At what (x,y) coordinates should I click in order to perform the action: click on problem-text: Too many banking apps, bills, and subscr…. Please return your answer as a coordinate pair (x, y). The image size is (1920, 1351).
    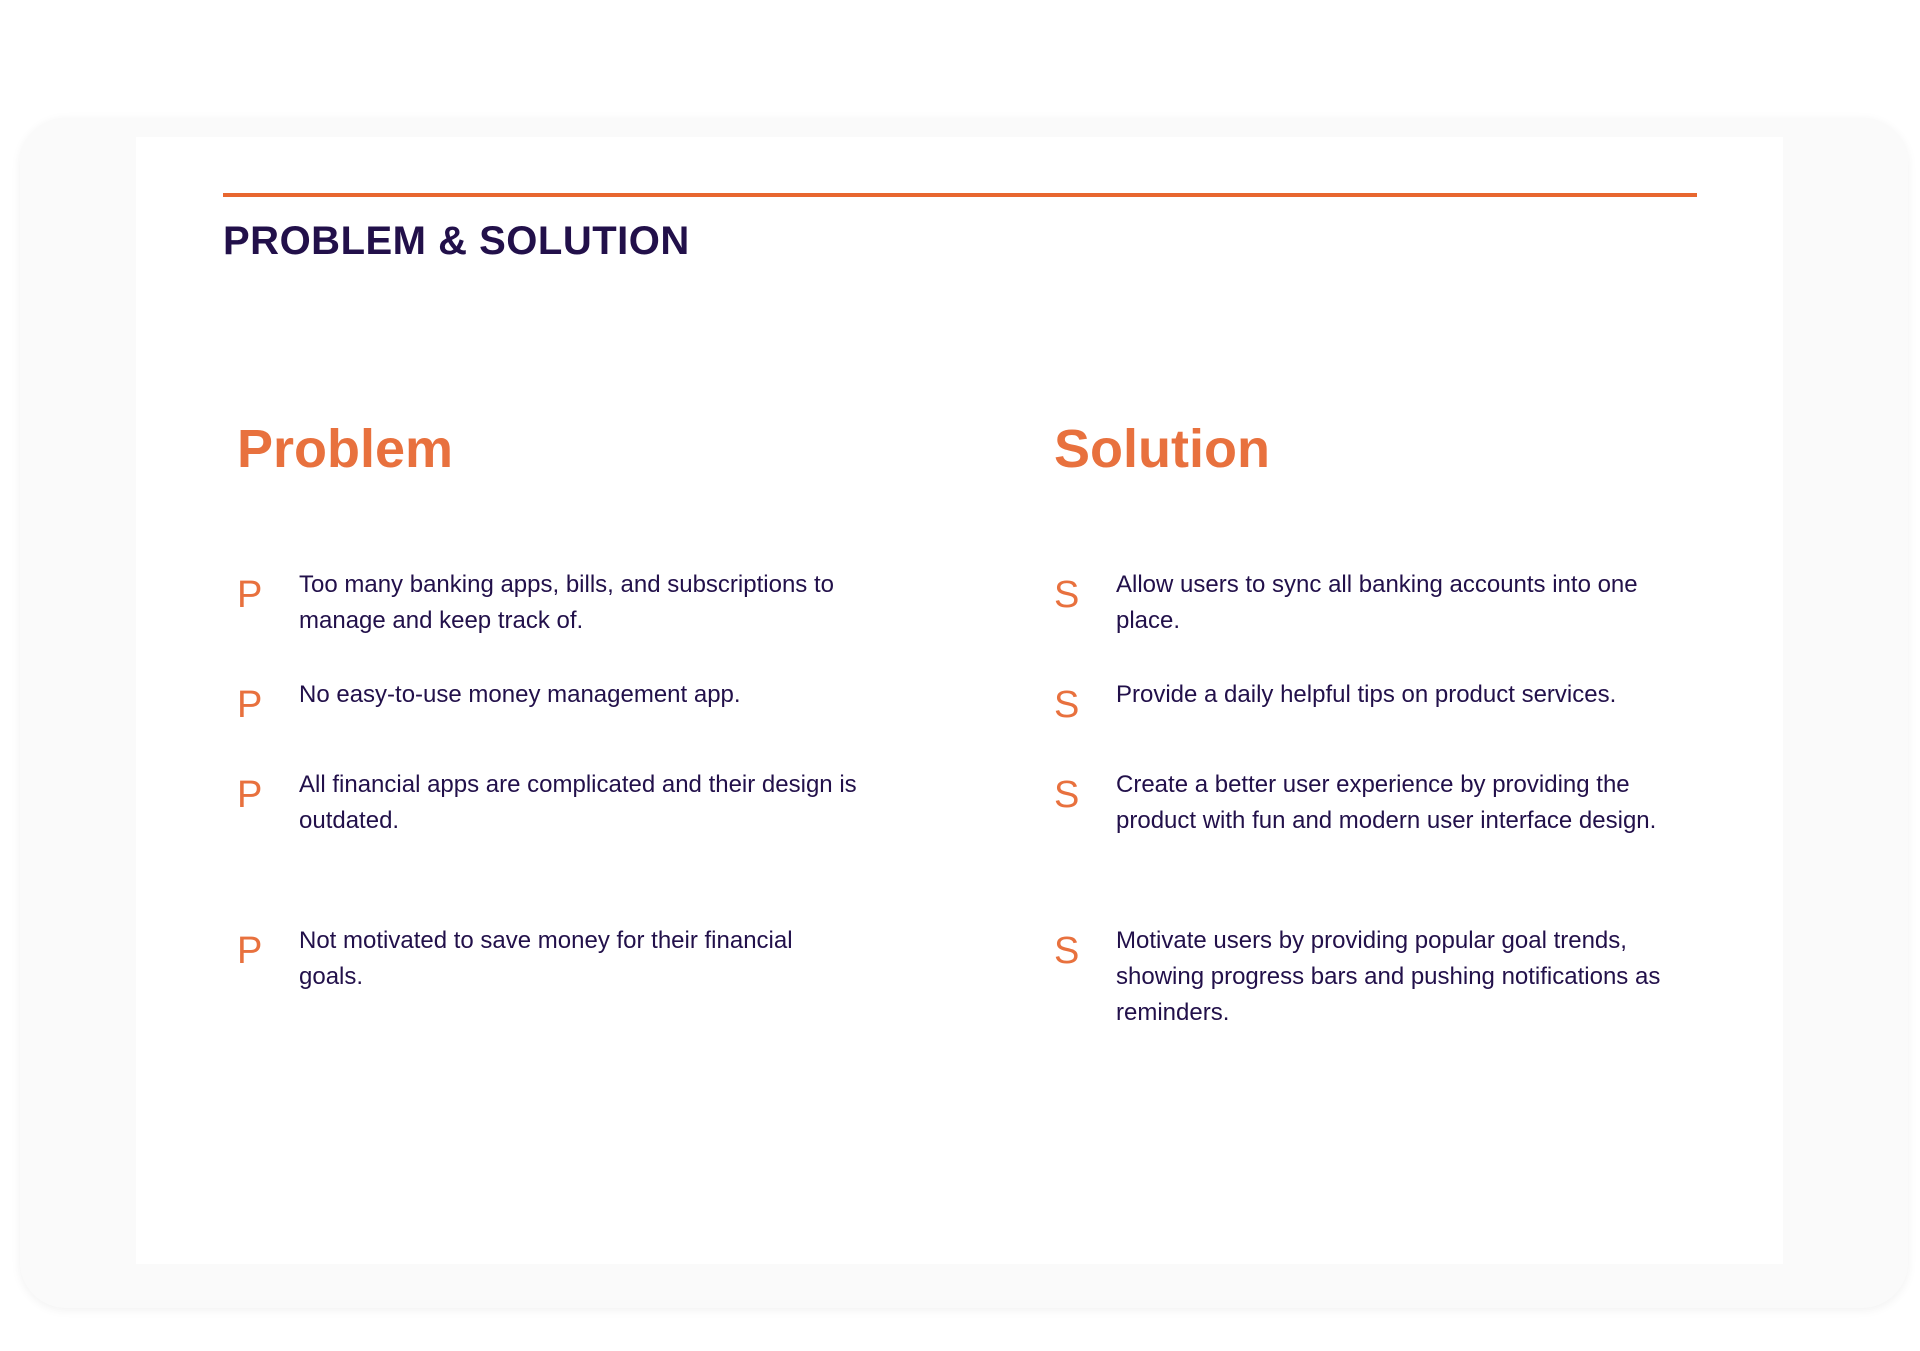
    Looking at the image, I should click on (566, 602).